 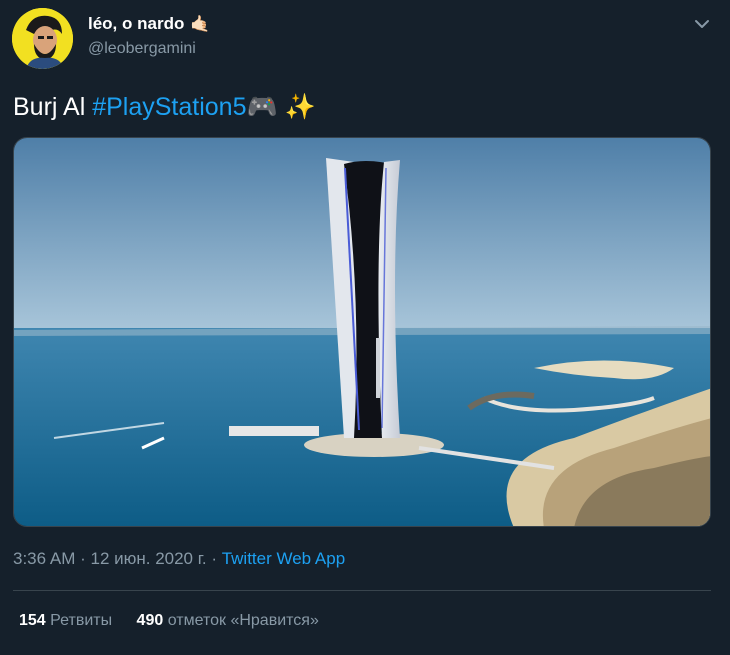 I want to click on avatar-cartoon-icon, so click(x=42, y=38).